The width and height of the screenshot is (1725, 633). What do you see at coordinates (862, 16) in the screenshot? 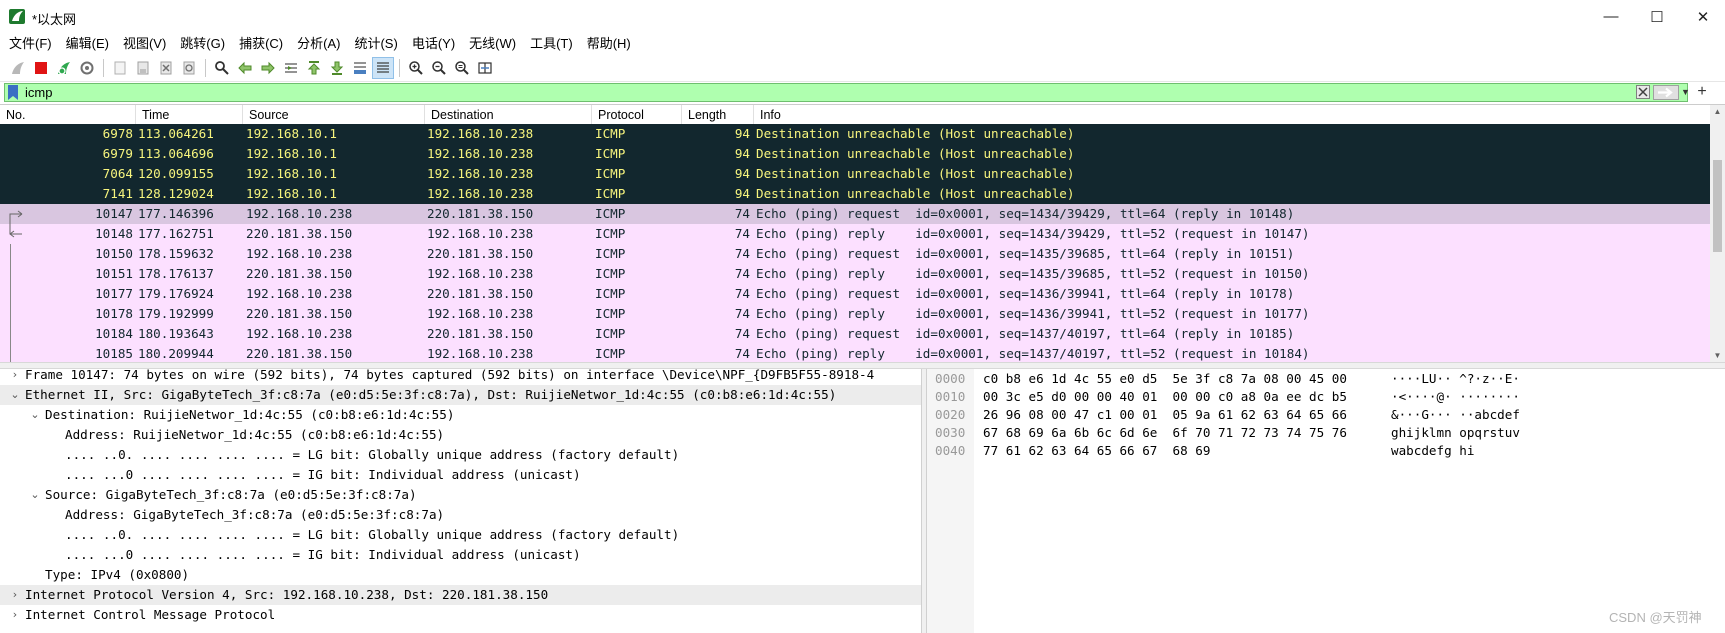
I see `title-bar: *以太网 — ☐ ✕` at bounding box center [862, 16].